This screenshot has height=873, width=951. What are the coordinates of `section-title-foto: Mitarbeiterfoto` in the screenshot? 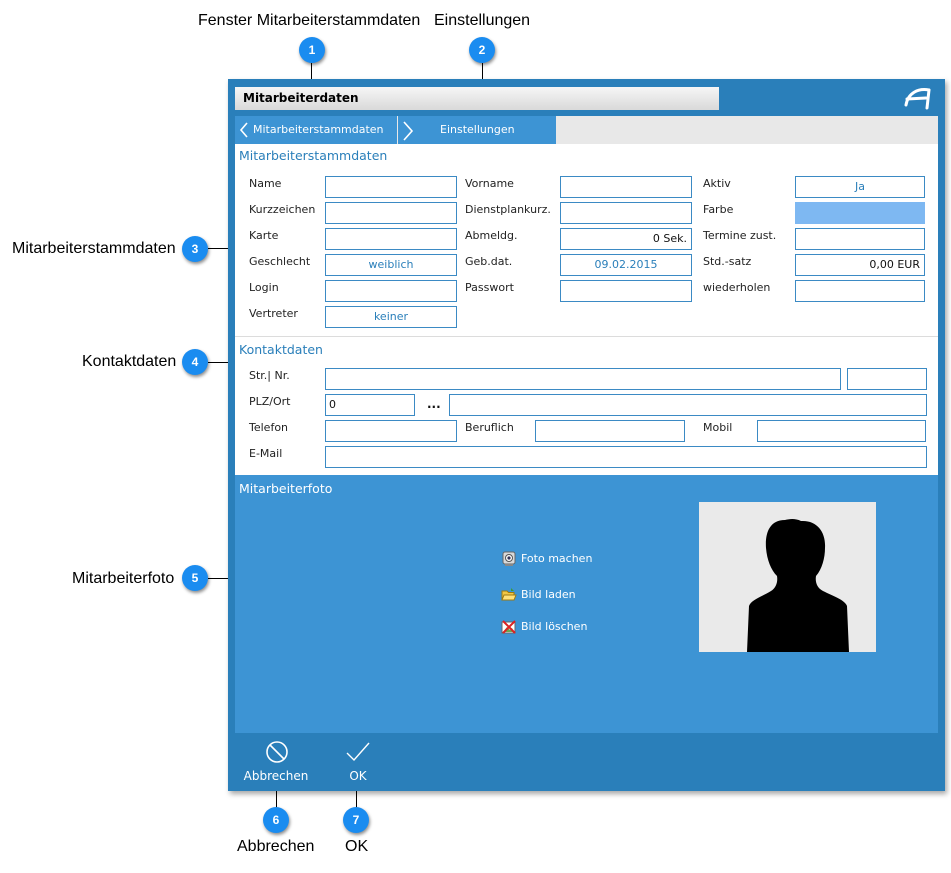 It's located at (286, 488).